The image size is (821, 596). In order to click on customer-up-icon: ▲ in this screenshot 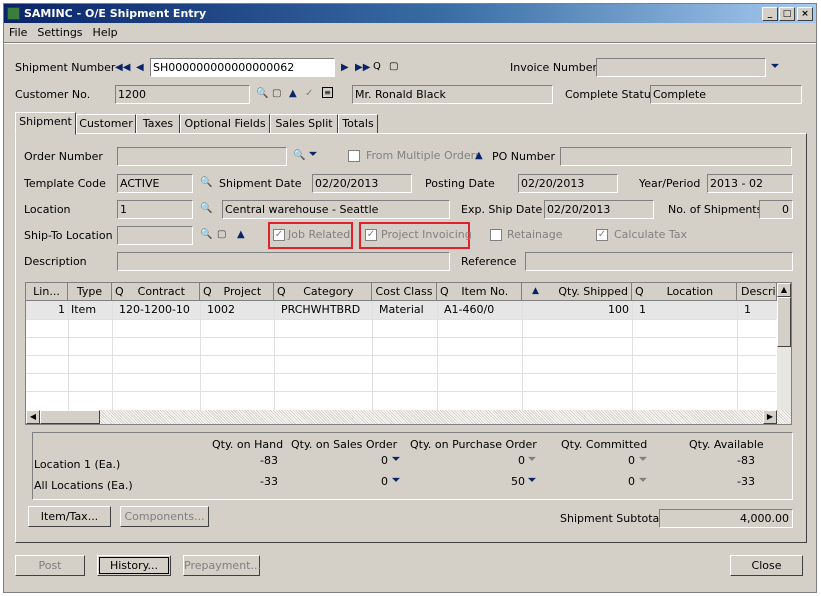, I will do `click(293, 94)`.